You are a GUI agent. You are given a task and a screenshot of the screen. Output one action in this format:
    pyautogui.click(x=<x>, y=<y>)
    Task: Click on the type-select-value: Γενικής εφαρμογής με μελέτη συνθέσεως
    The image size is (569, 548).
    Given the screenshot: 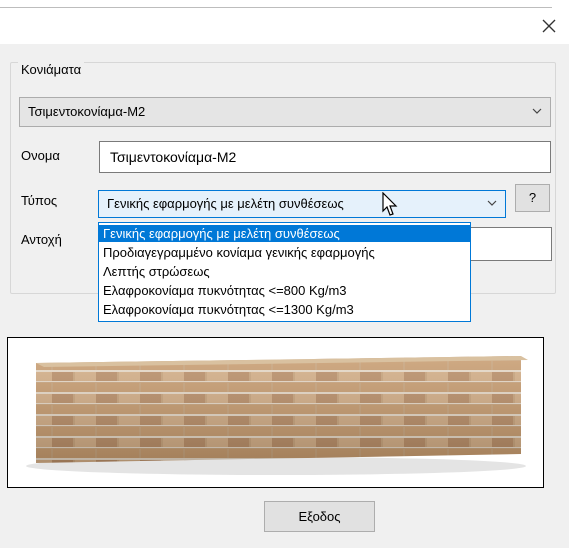 What is the action you would take?
    pyautogui.click(x=225, y=203)
    